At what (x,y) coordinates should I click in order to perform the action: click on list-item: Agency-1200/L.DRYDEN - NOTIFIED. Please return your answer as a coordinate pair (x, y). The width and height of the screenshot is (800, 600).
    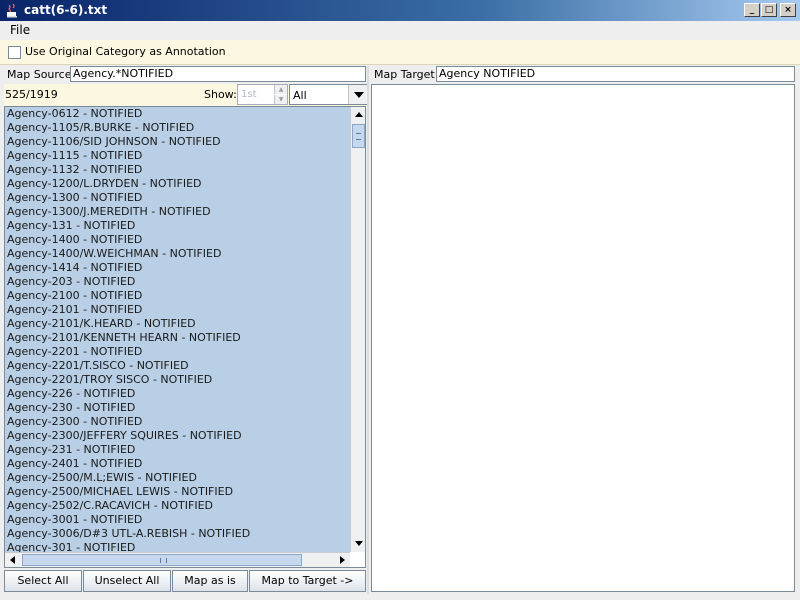
    Looking at the image, I should click on (177, 184).